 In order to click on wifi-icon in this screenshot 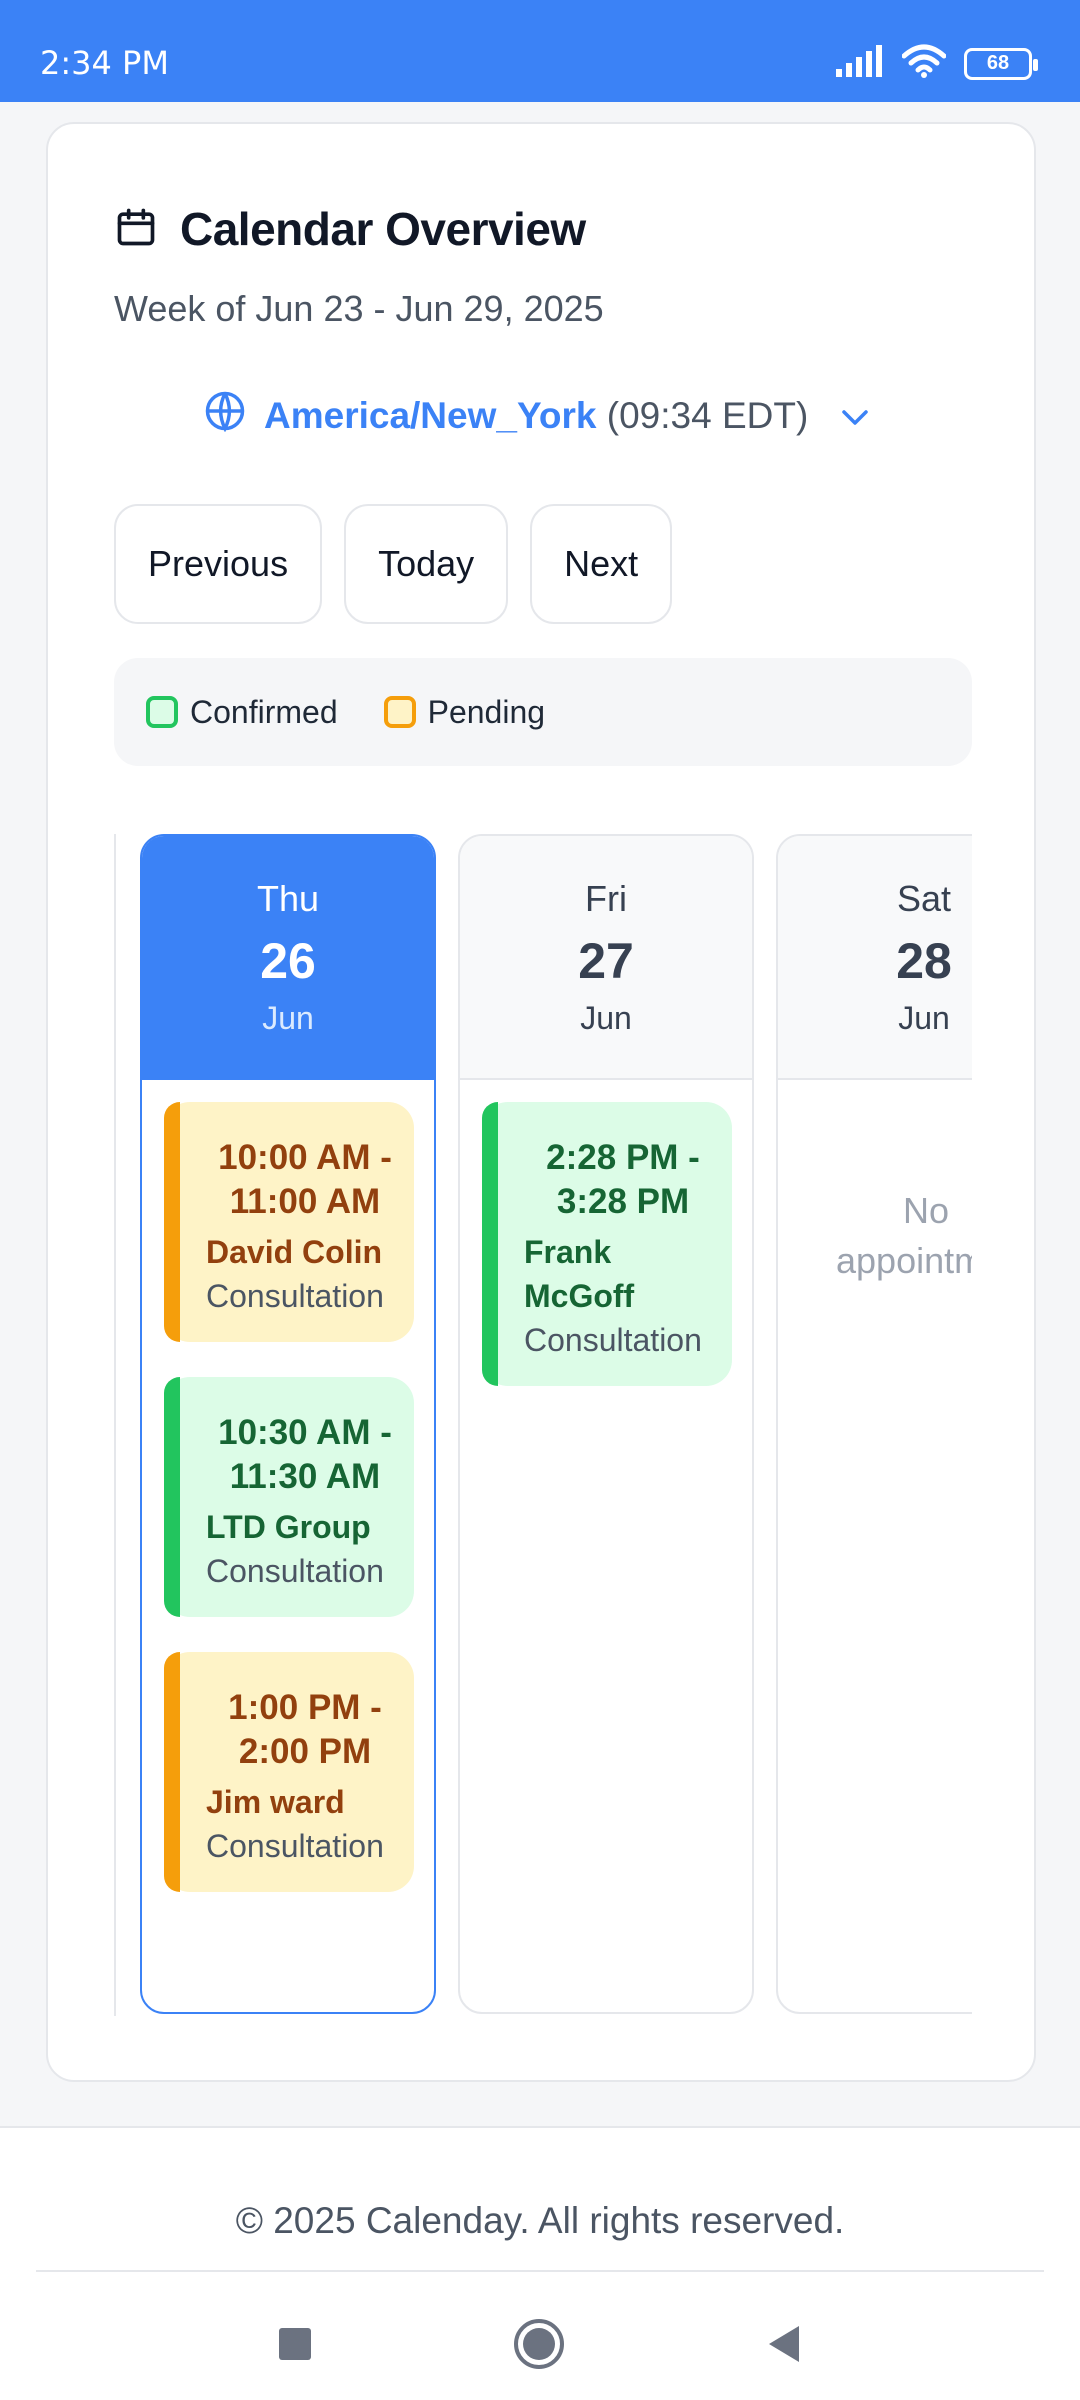, I will do `click(924, 63)`.